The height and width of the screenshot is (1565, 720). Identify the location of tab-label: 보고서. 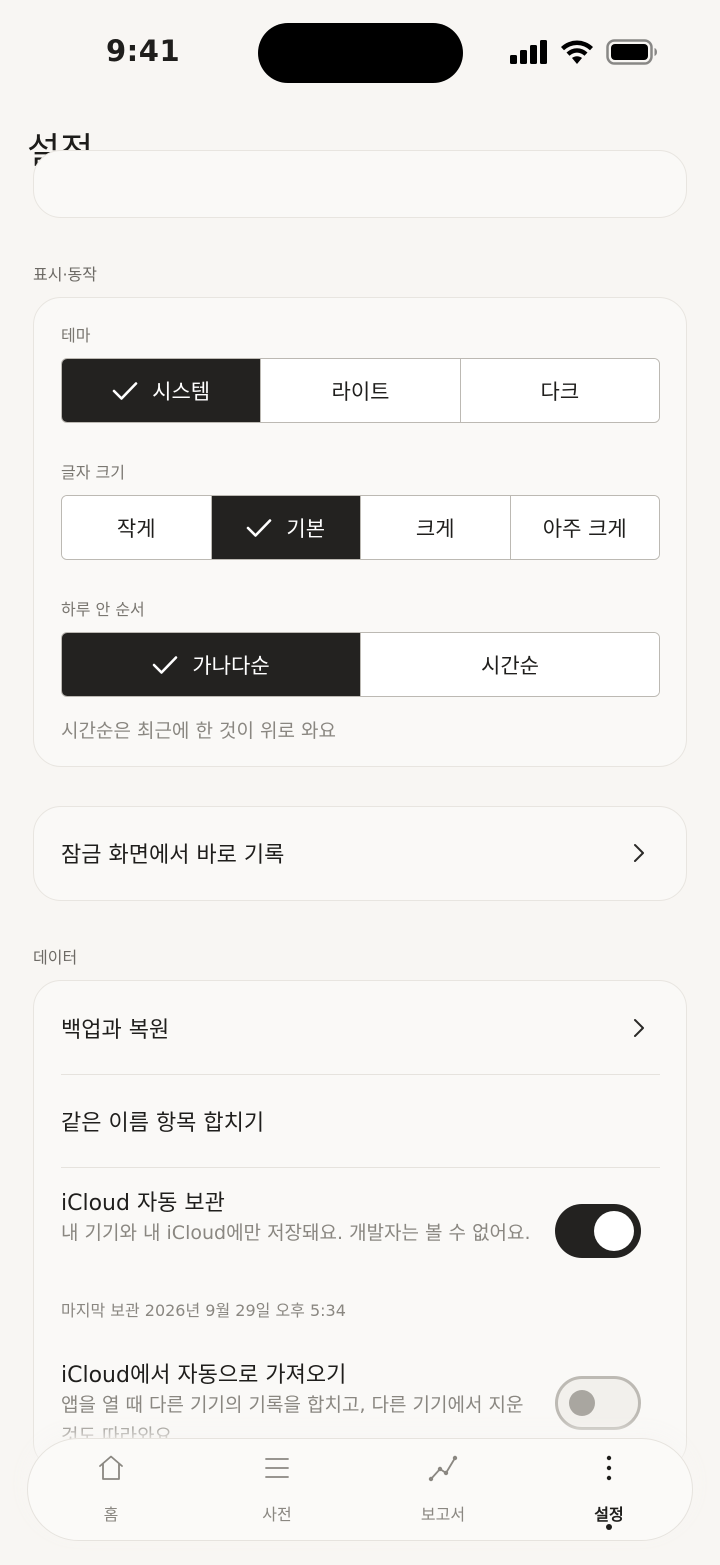
(443, 1514).